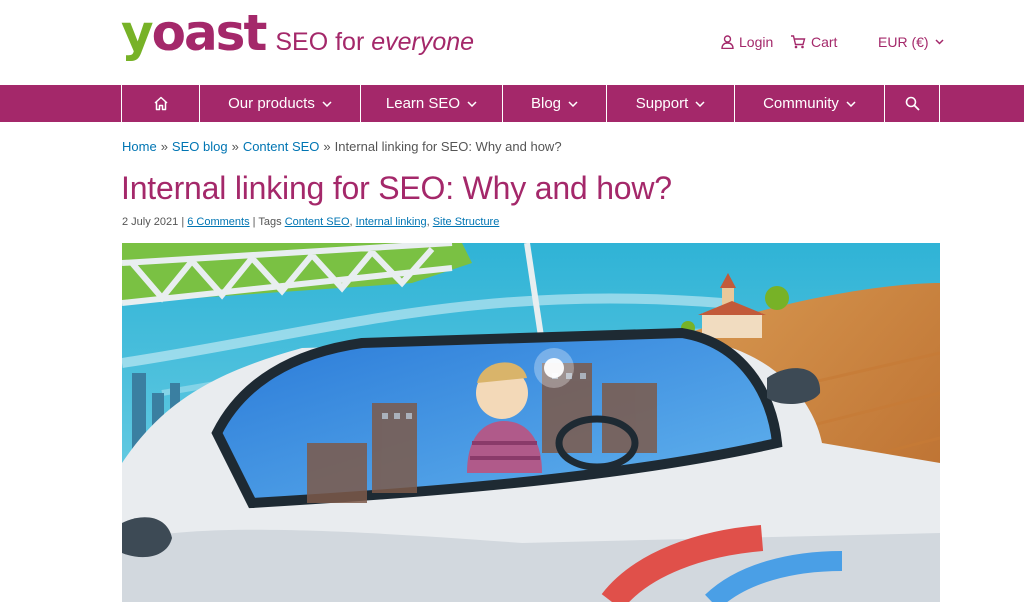 The image size is (1024, 602). Describe the element at coordinates (267, 222) in the screenshot. I see `tags-label: | Tags` at that location.